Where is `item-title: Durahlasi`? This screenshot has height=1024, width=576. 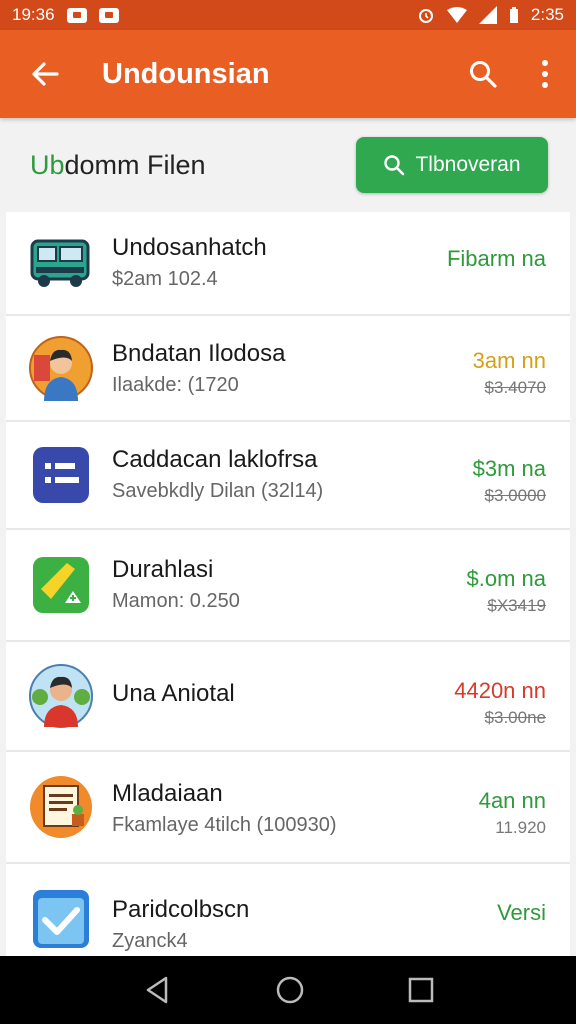
item-title: Durahlasi is located at coordinates (163, 569).